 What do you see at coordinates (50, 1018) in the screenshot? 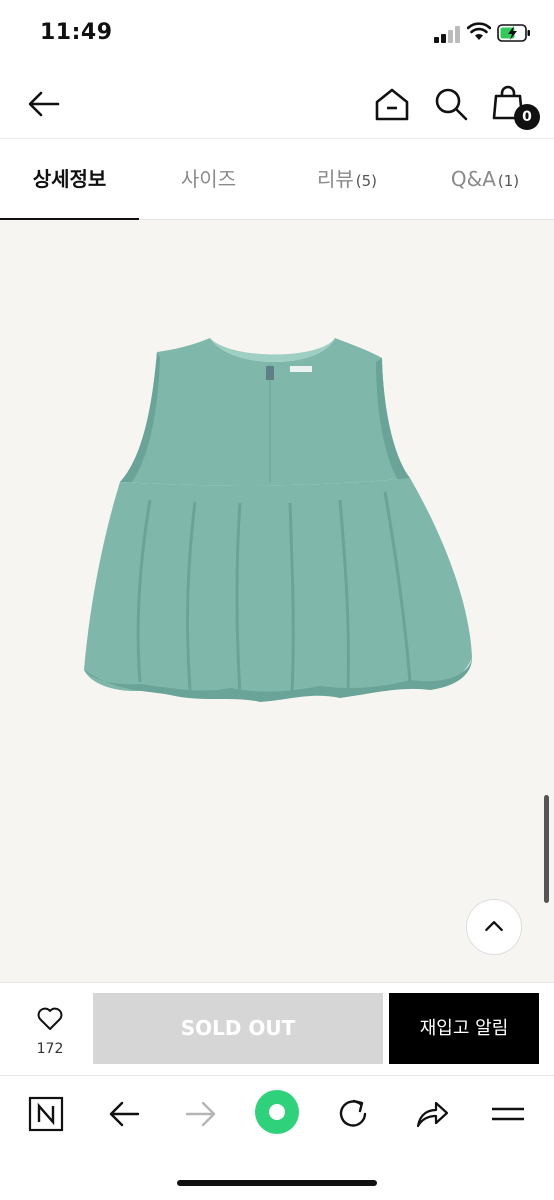
I see `heart-icon` at bounding box center [50, 1018].